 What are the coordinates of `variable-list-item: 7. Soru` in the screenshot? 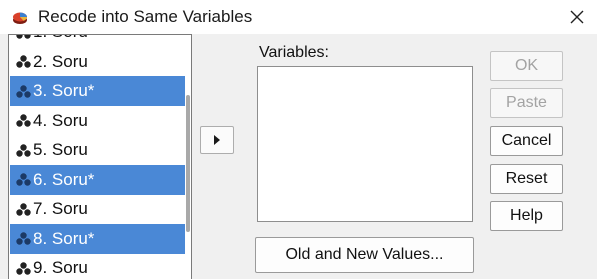 It's located at (97, 209).